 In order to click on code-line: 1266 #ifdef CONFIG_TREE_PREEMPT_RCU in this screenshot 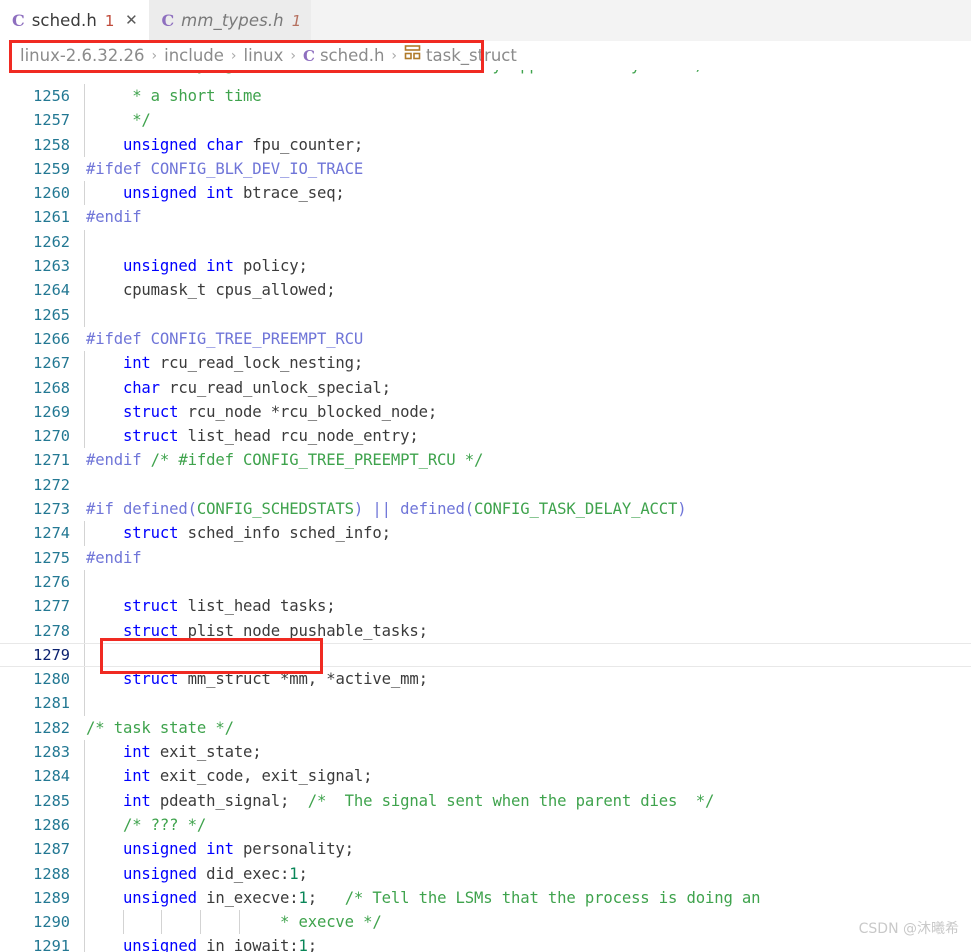, I will do `click(485, 339)`.